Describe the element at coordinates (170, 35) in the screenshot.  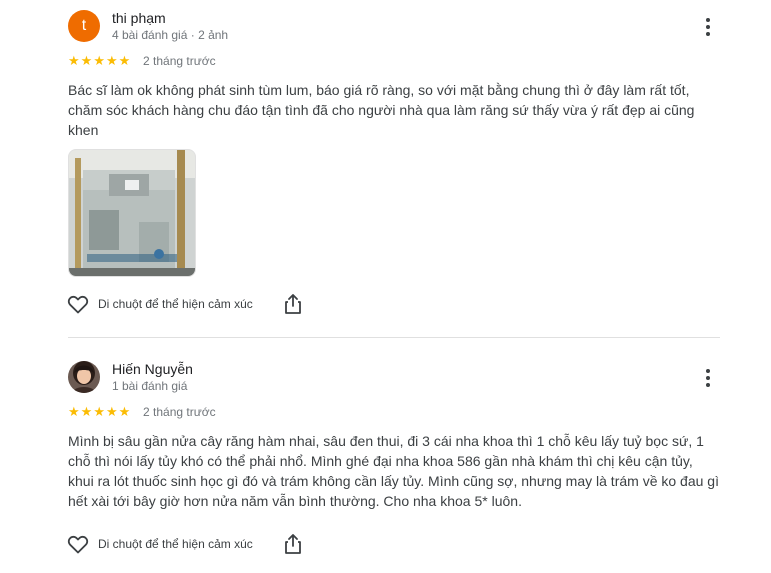
I see `reviewer-meta: 4 bài đánh giá · 2 ảnh` at that location.